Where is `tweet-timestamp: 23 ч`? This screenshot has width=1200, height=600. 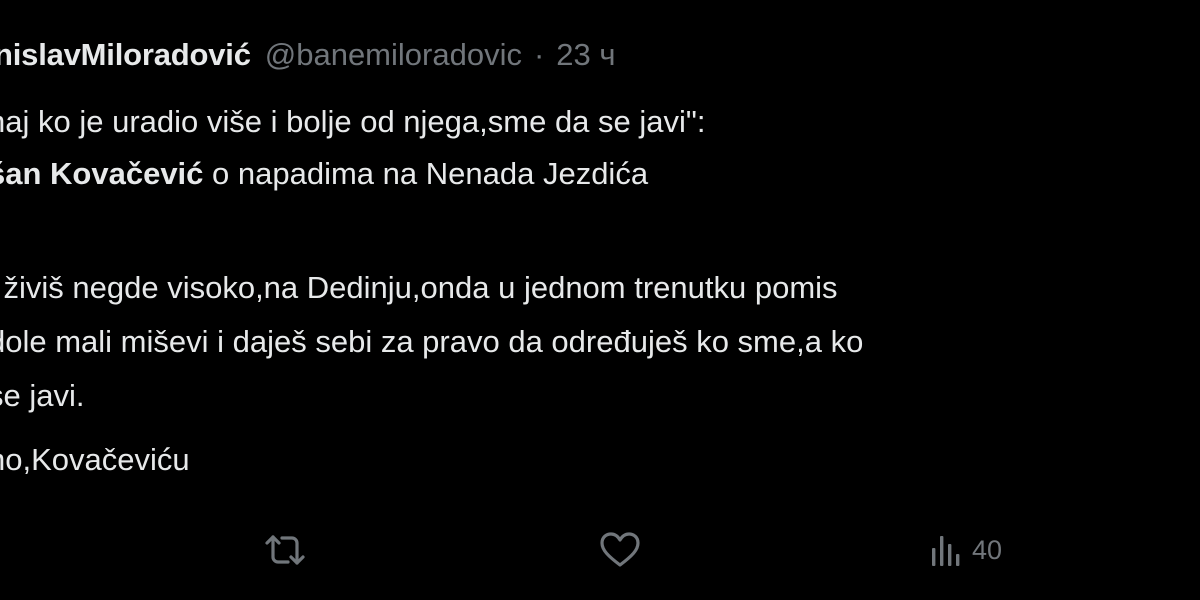 tweet-timestamp: 23 ч is located at coordinates (585, 55).